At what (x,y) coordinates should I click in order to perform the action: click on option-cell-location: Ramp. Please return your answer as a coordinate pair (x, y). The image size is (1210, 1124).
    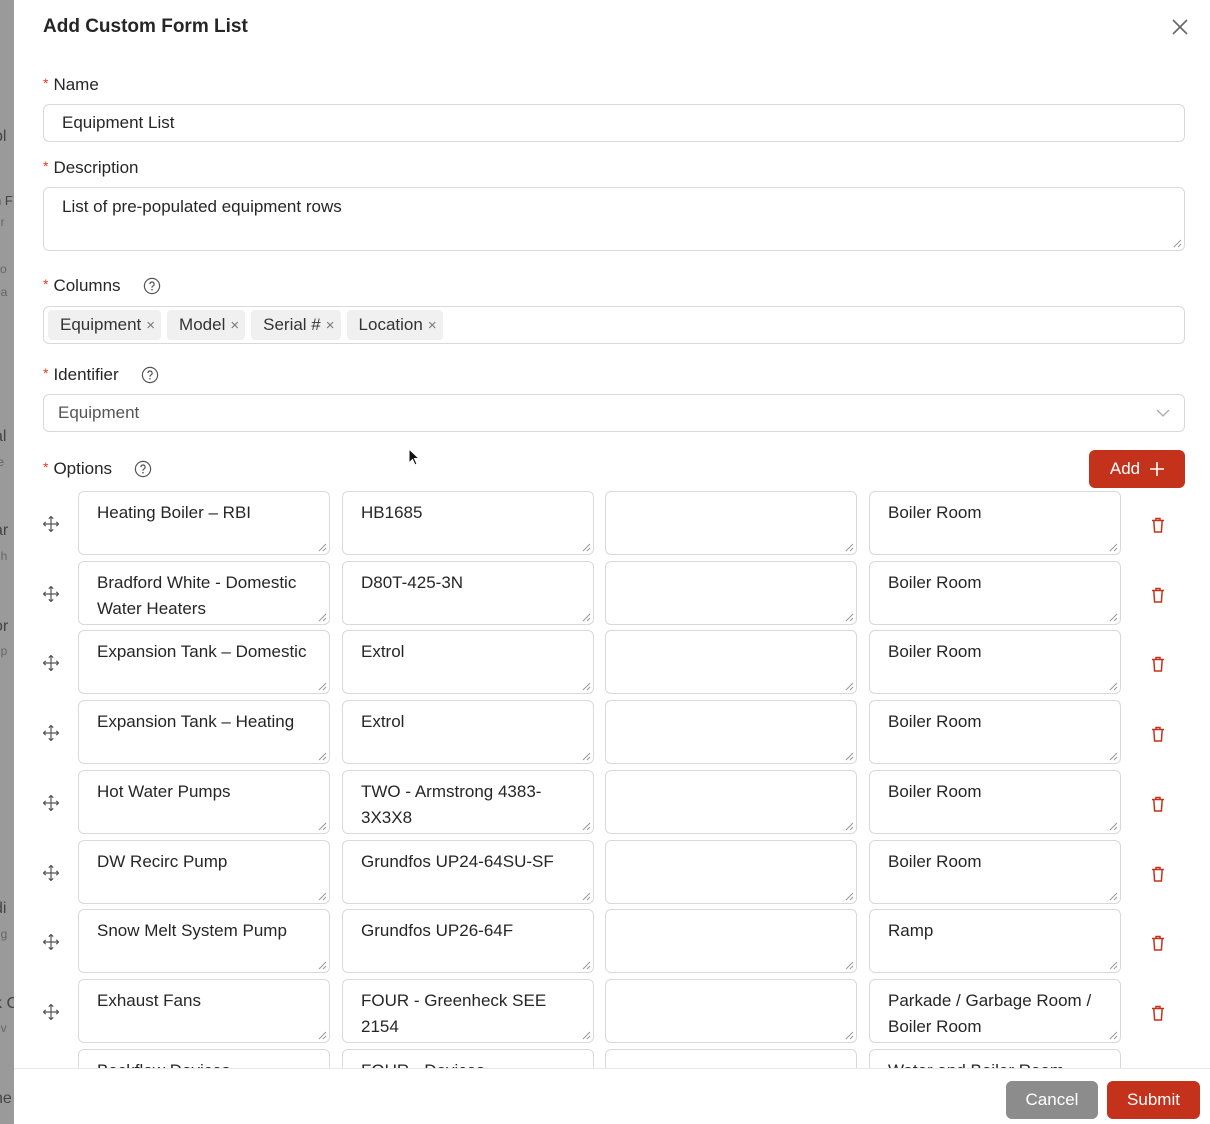
    Looking at the image, I should click on (995, 941).